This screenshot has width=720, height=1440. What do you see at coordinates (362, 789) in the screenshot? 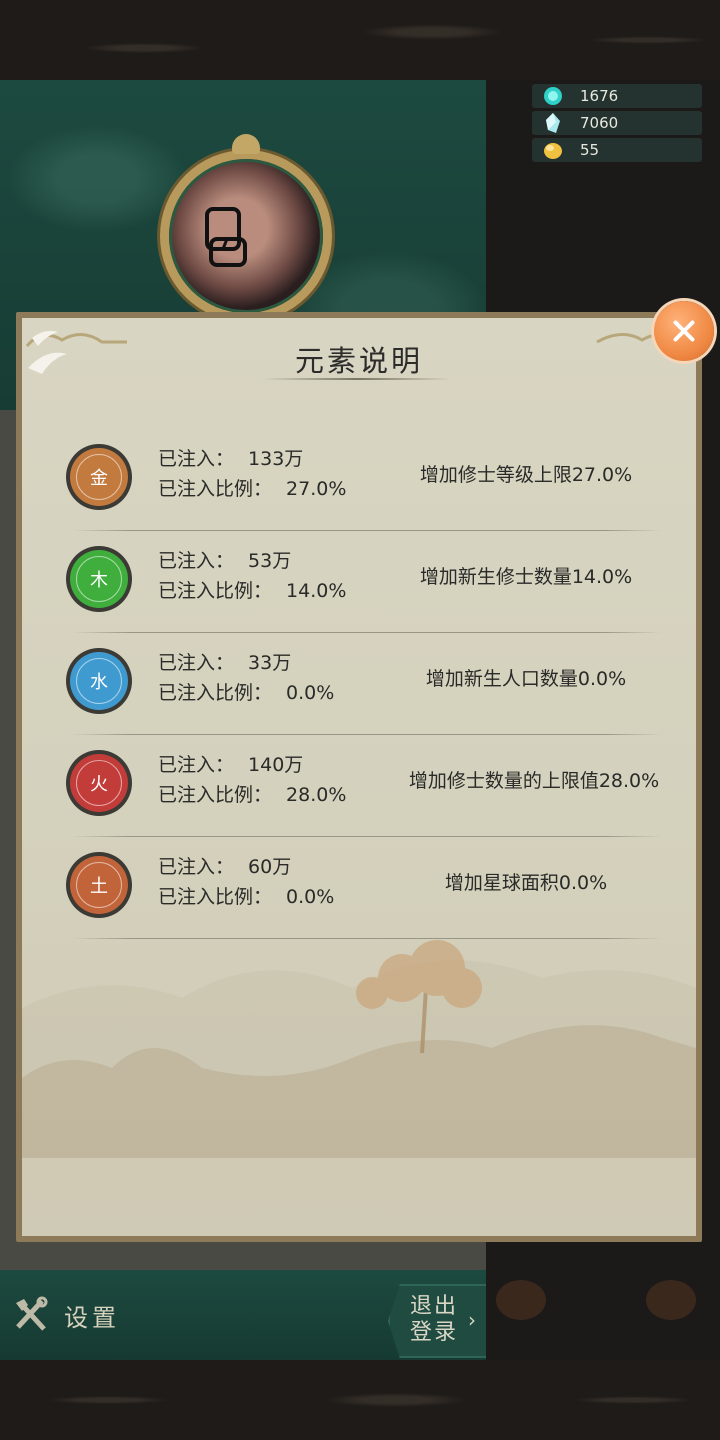
I see `element-row-fire: 火 已注入： 140万 已注入比例： 28.0% 增加修士数量的上限值28.0%` at bounding box center [362, 789].